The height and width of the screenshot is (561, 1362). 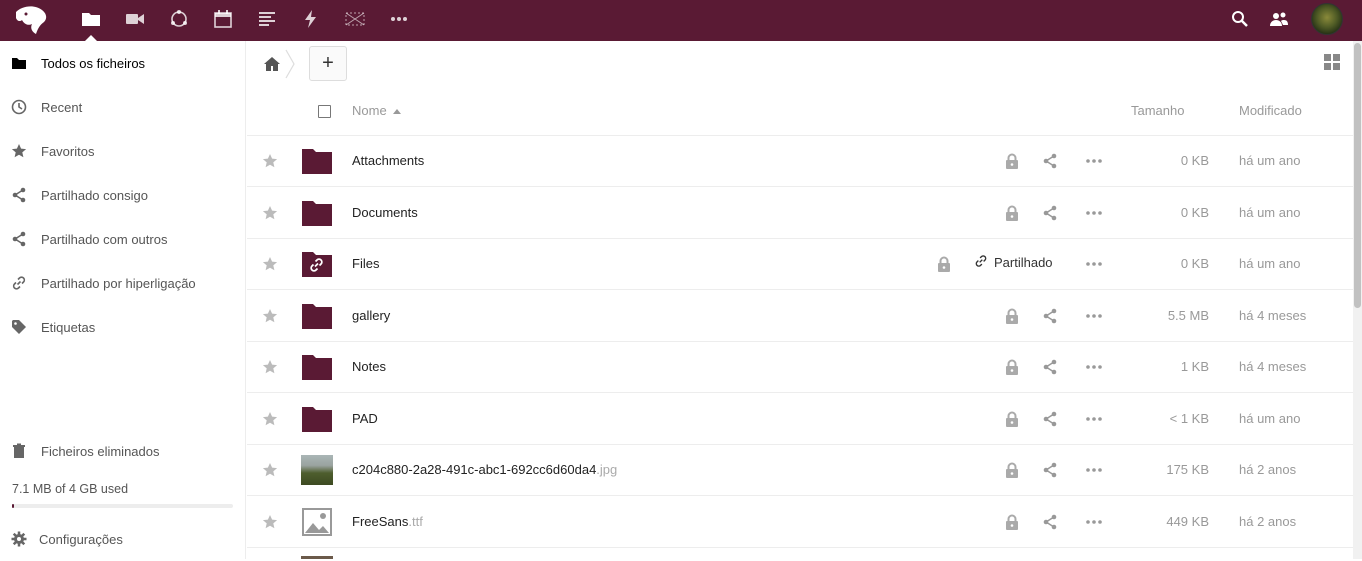 What do you see at coordinates (800, 161) in the screenshot?
I see `file-row: Attachments 0 KB há um ano` at bounding box center [800, 161].